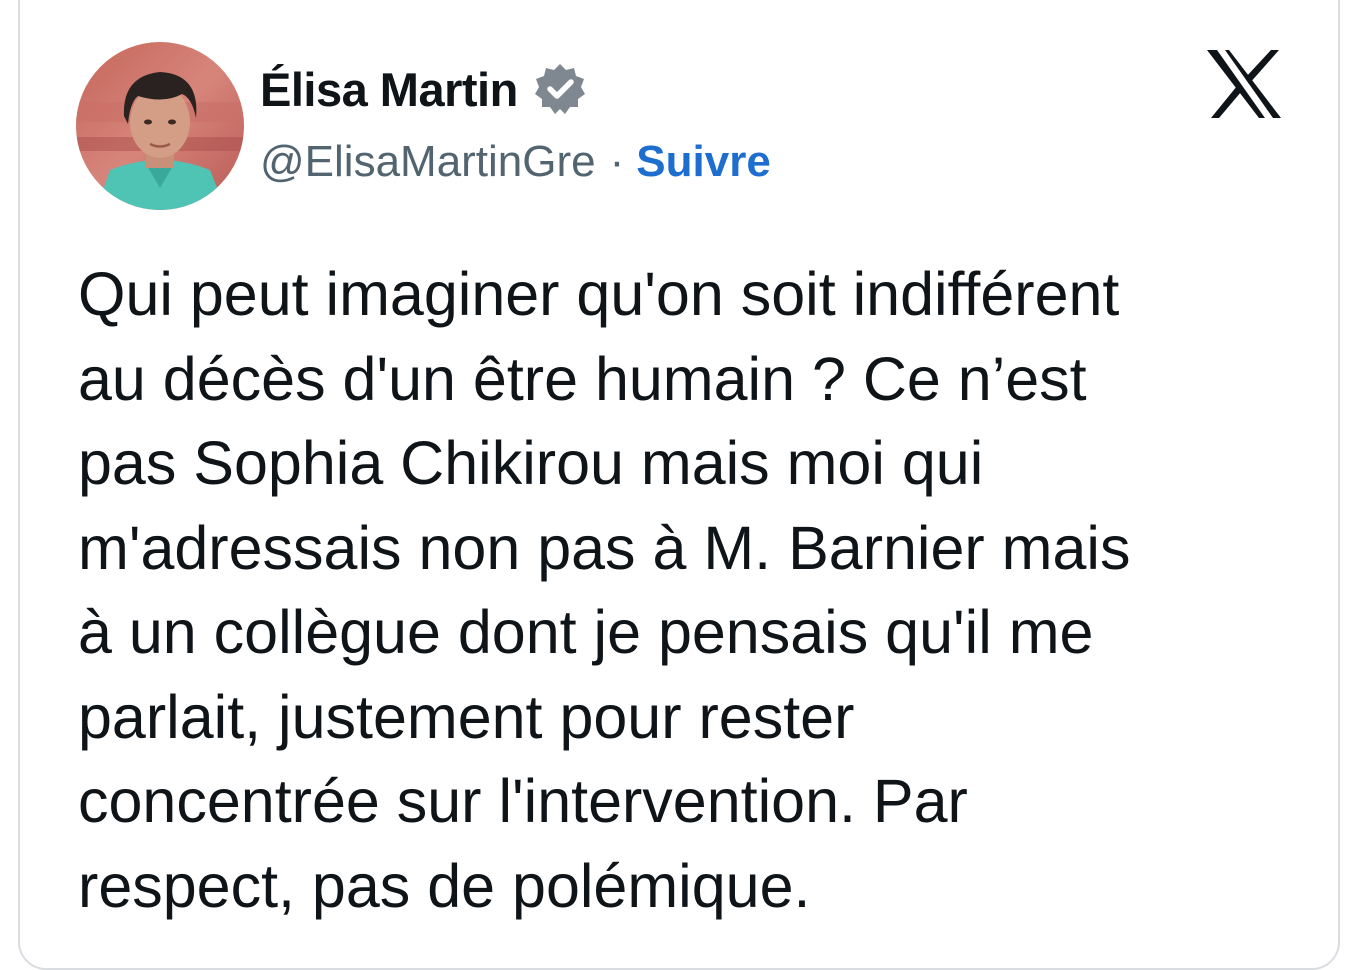  Describe the element at coordinates (428, 162) in the screenshot. I see `author-handle: @ElisaMartinGre` at that location.